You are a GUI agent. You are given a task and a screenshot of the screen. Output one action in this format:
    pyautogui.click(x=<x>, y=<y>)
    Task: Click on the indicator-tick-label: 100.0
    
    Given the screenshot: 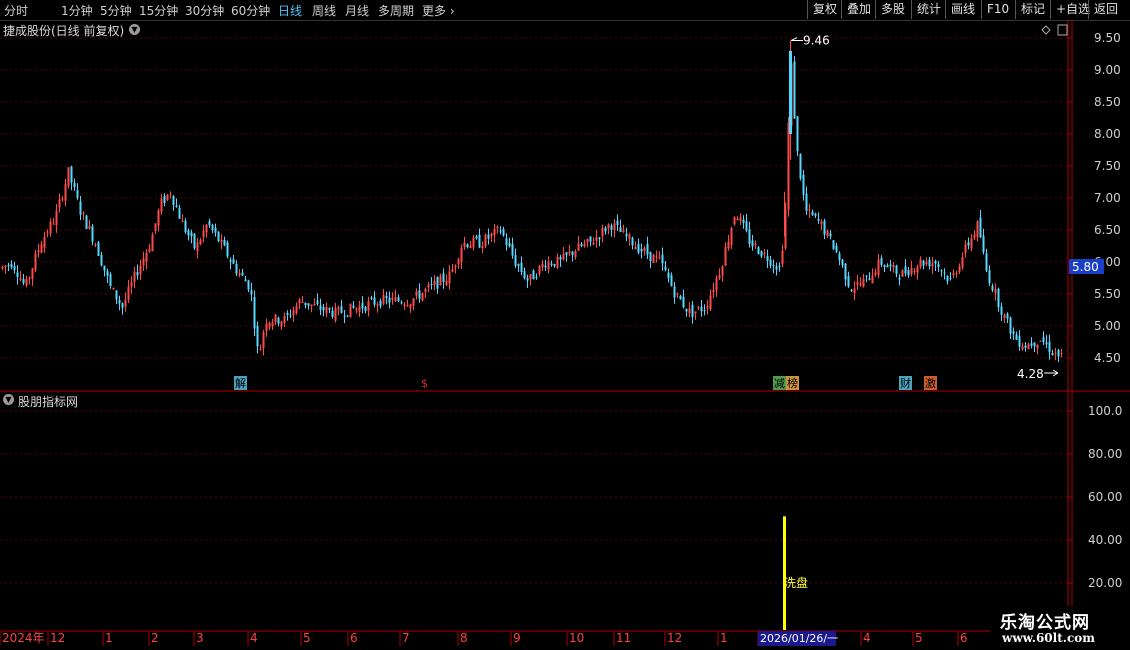 What is the action you would take?
    pyautogui.click(x=1105, y=411)
    